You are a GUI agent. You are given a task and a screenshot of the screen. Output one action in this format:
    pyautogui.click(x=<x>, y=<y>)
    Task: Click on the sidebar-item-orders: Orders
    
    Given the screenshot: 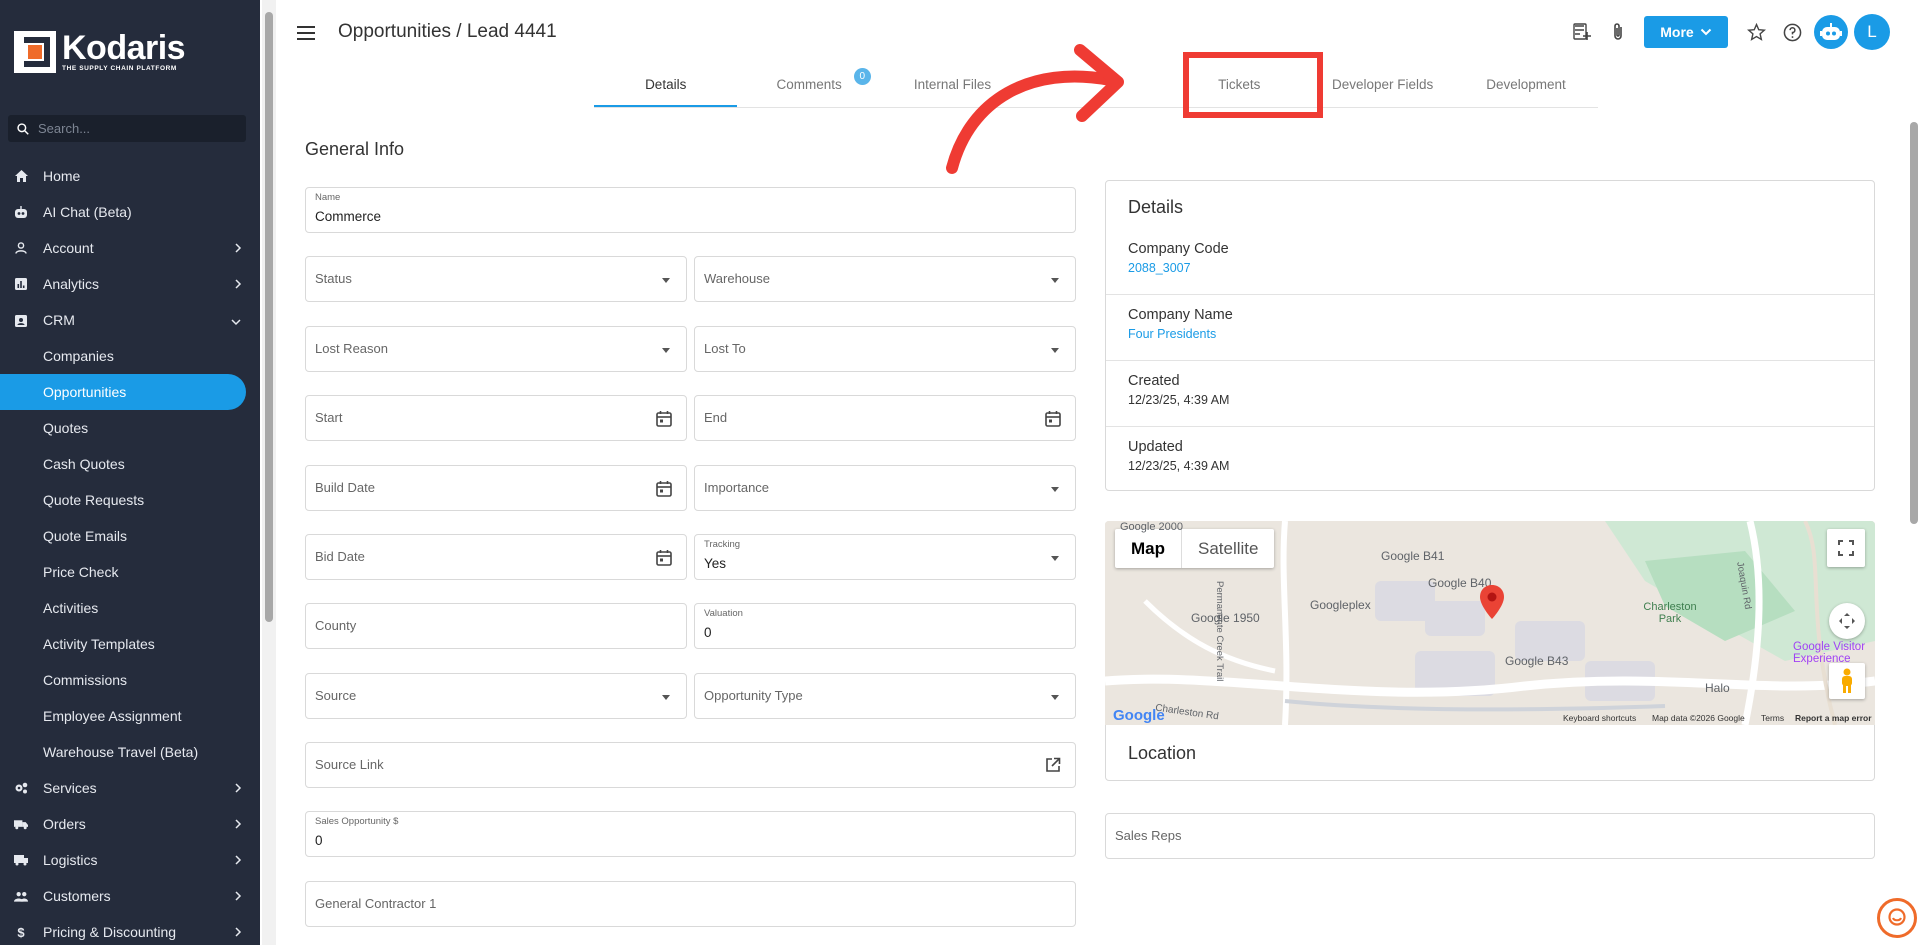 What is the action you would take?
    pyautogui.click(x=130, y=824)
    